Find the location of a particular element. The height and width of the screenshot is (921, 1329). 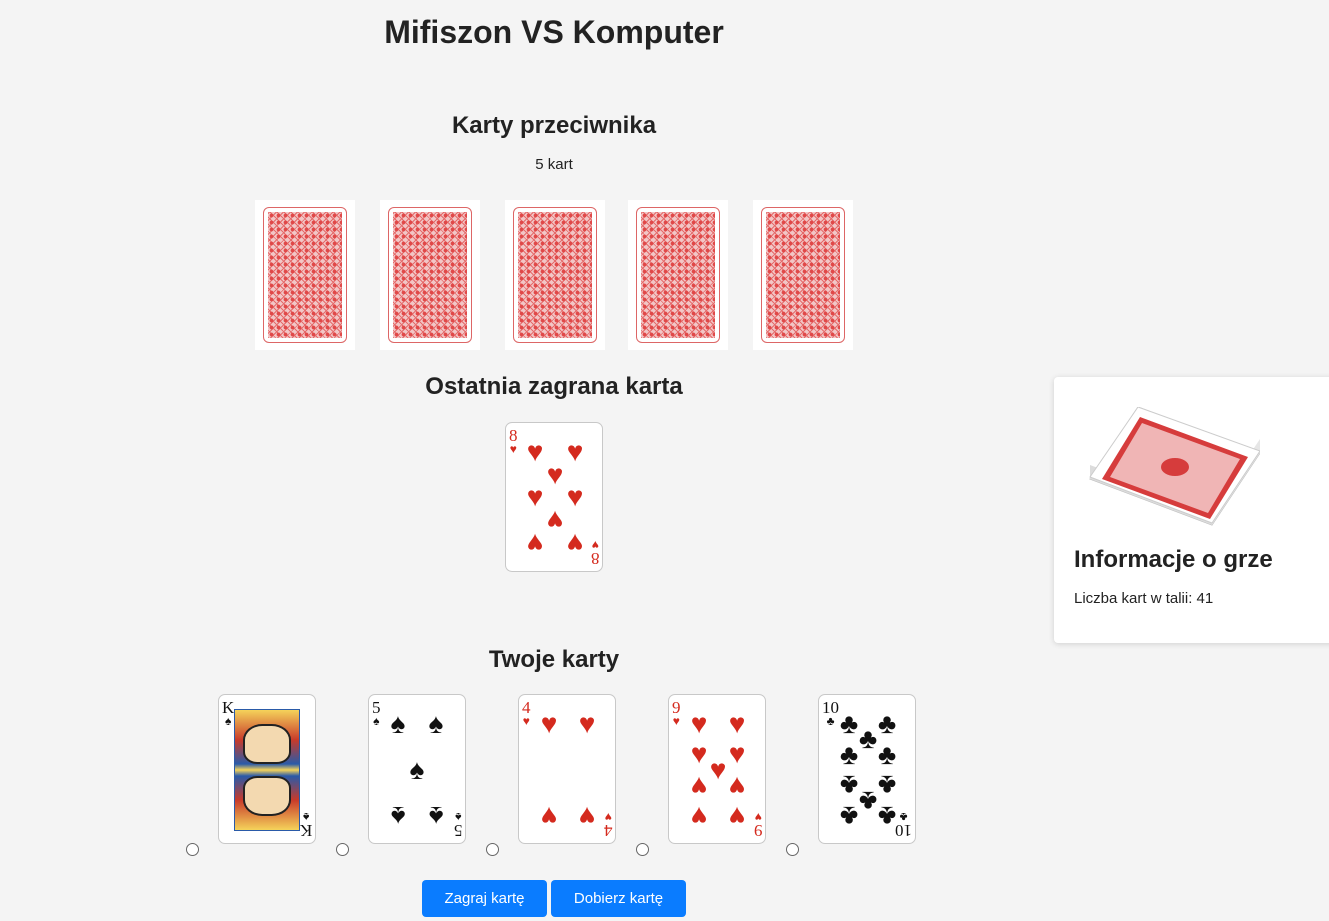

last-played-card: 8 ♥ ♥ ♥ ♥ ♥ ♥ ♥ ♥ ♥ 8 ♥ is located at coordinates (554, 497).